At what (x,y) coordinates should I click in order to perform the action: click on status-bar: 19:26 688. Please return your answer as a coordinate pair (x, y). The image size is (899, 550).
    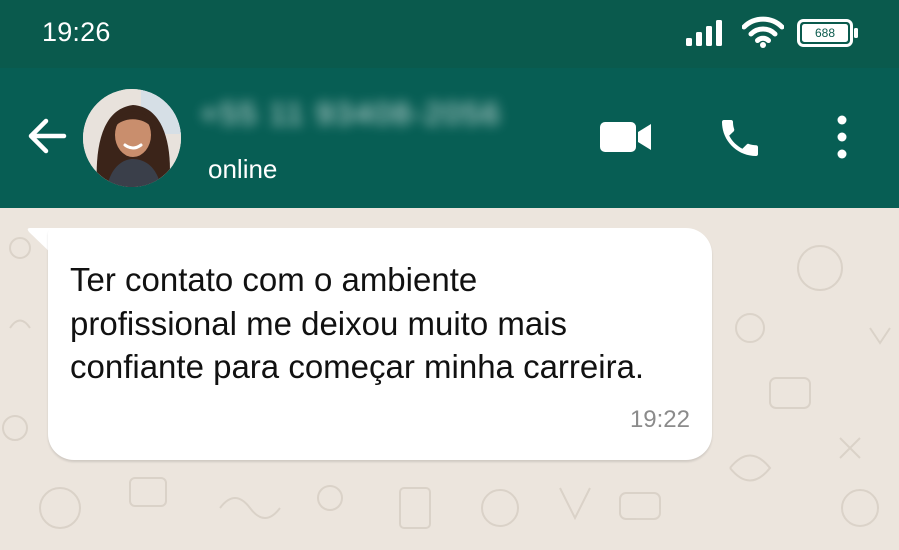
    Looking at the image, I should click on (449, 34).